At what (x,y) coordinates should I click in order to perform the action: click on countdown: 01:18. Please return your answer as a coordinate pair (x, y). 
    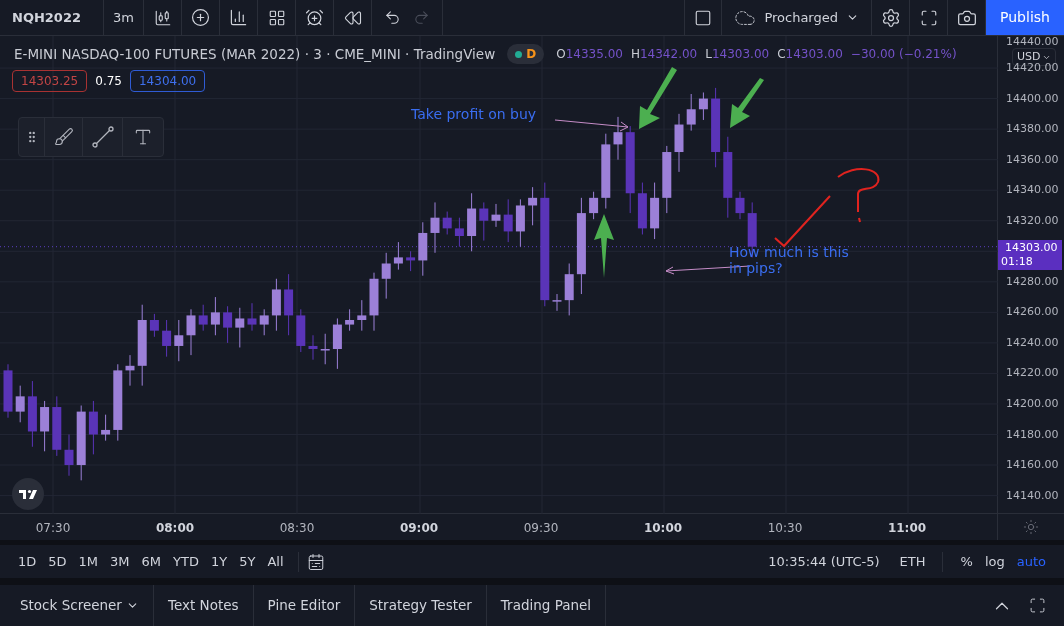
    Looking at the image, I should click on (1017, 261).